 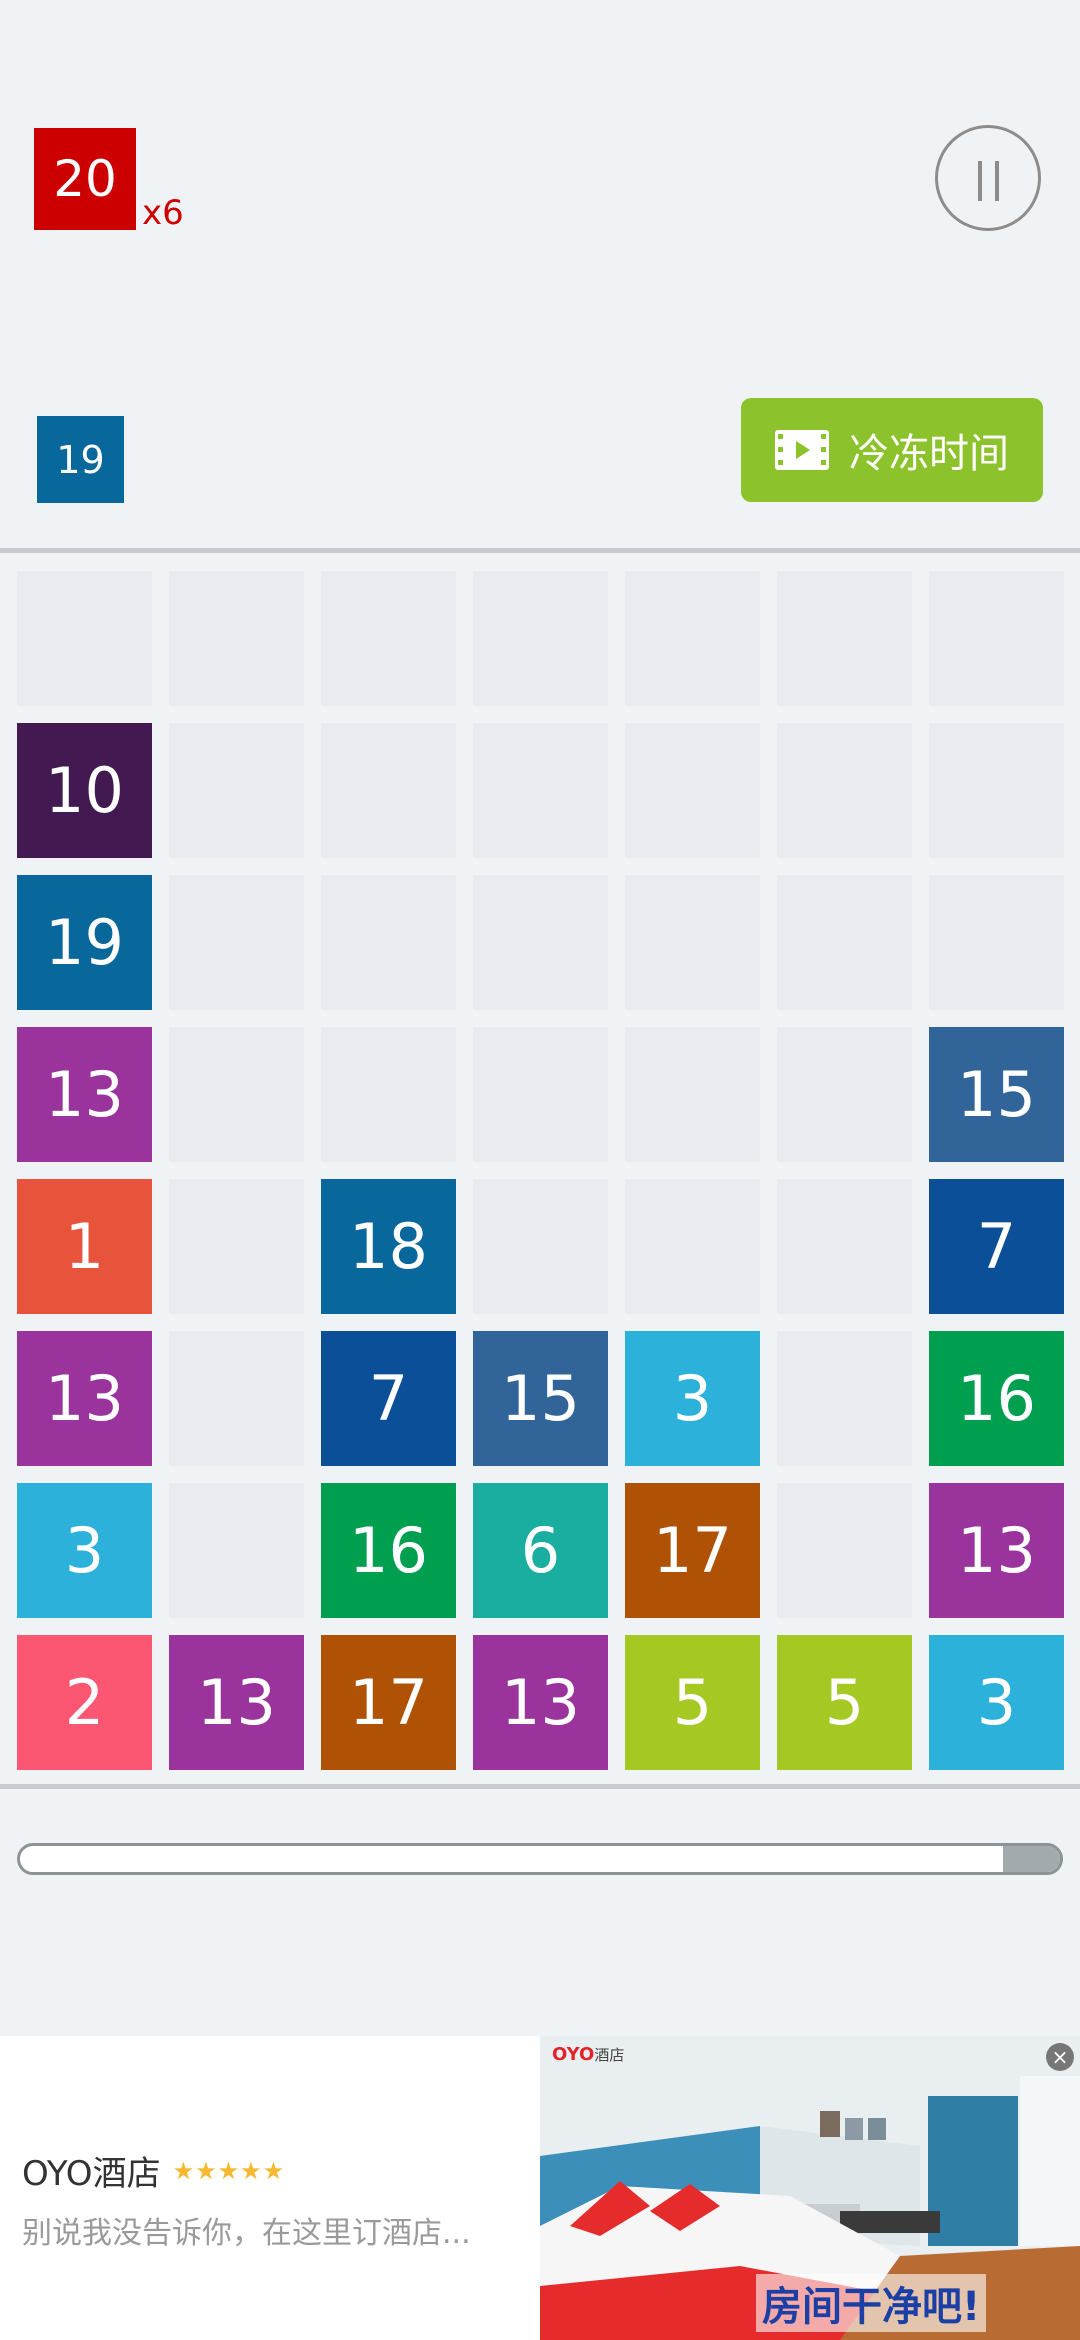 What do you see at coordinates (163, 213) in the screenshot?
I see `target-multiplier: x6` at bounding box center [163, 213].